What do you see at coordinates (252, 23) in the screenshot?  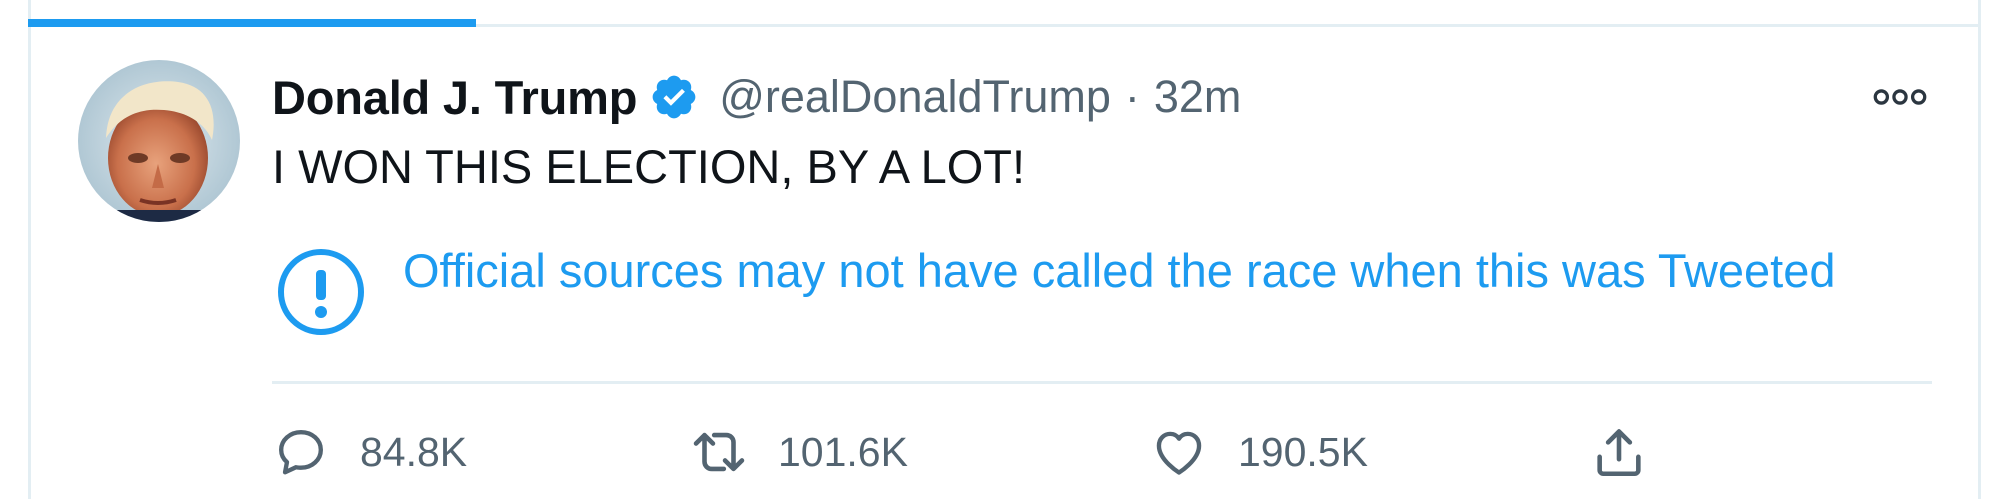 I see `active-tab-indicator` at bounding box center [252, 23].